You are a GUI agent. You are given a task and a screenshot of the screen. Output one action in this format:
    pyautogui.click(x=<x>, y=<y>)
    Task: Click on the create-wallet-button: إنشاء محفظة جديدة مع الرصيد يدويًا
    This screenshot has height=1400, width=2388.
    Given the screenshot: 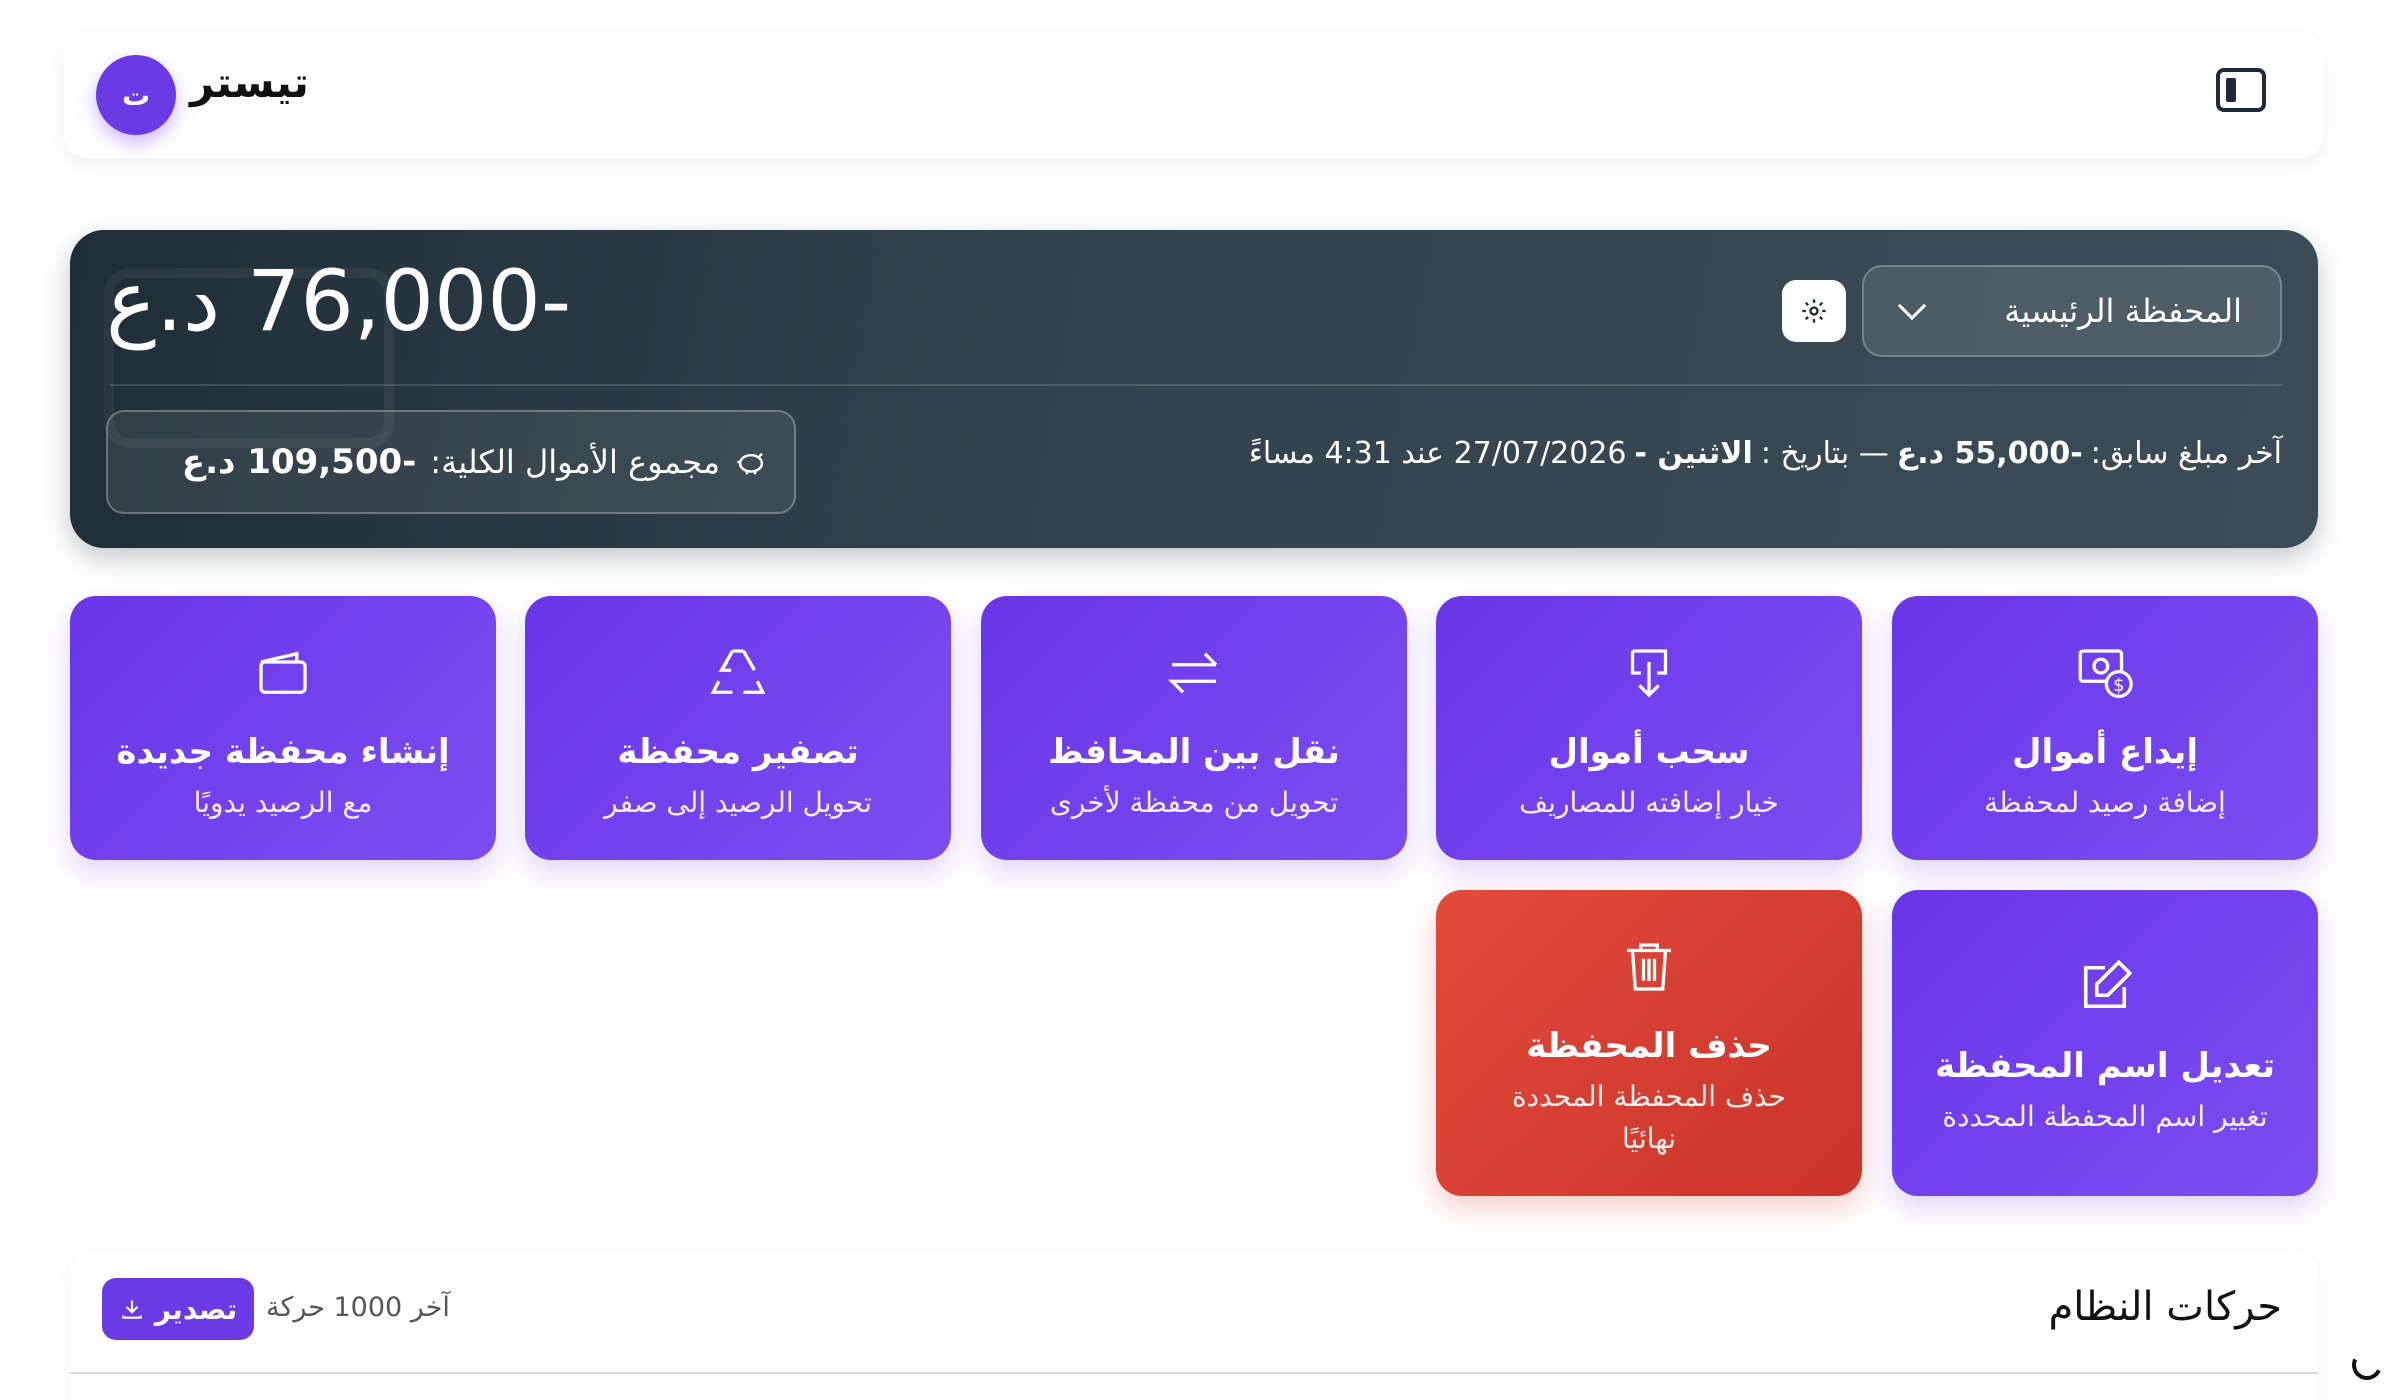 What is the action you would take?
    pyautogui.click(x=283, y=728)
    